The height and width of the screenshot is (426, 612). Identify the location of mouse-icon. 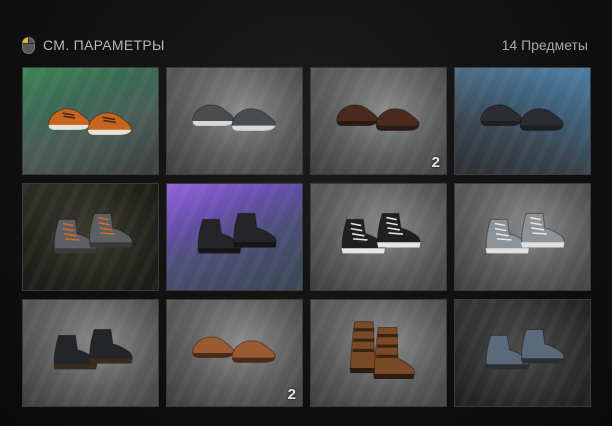
(28, 45).